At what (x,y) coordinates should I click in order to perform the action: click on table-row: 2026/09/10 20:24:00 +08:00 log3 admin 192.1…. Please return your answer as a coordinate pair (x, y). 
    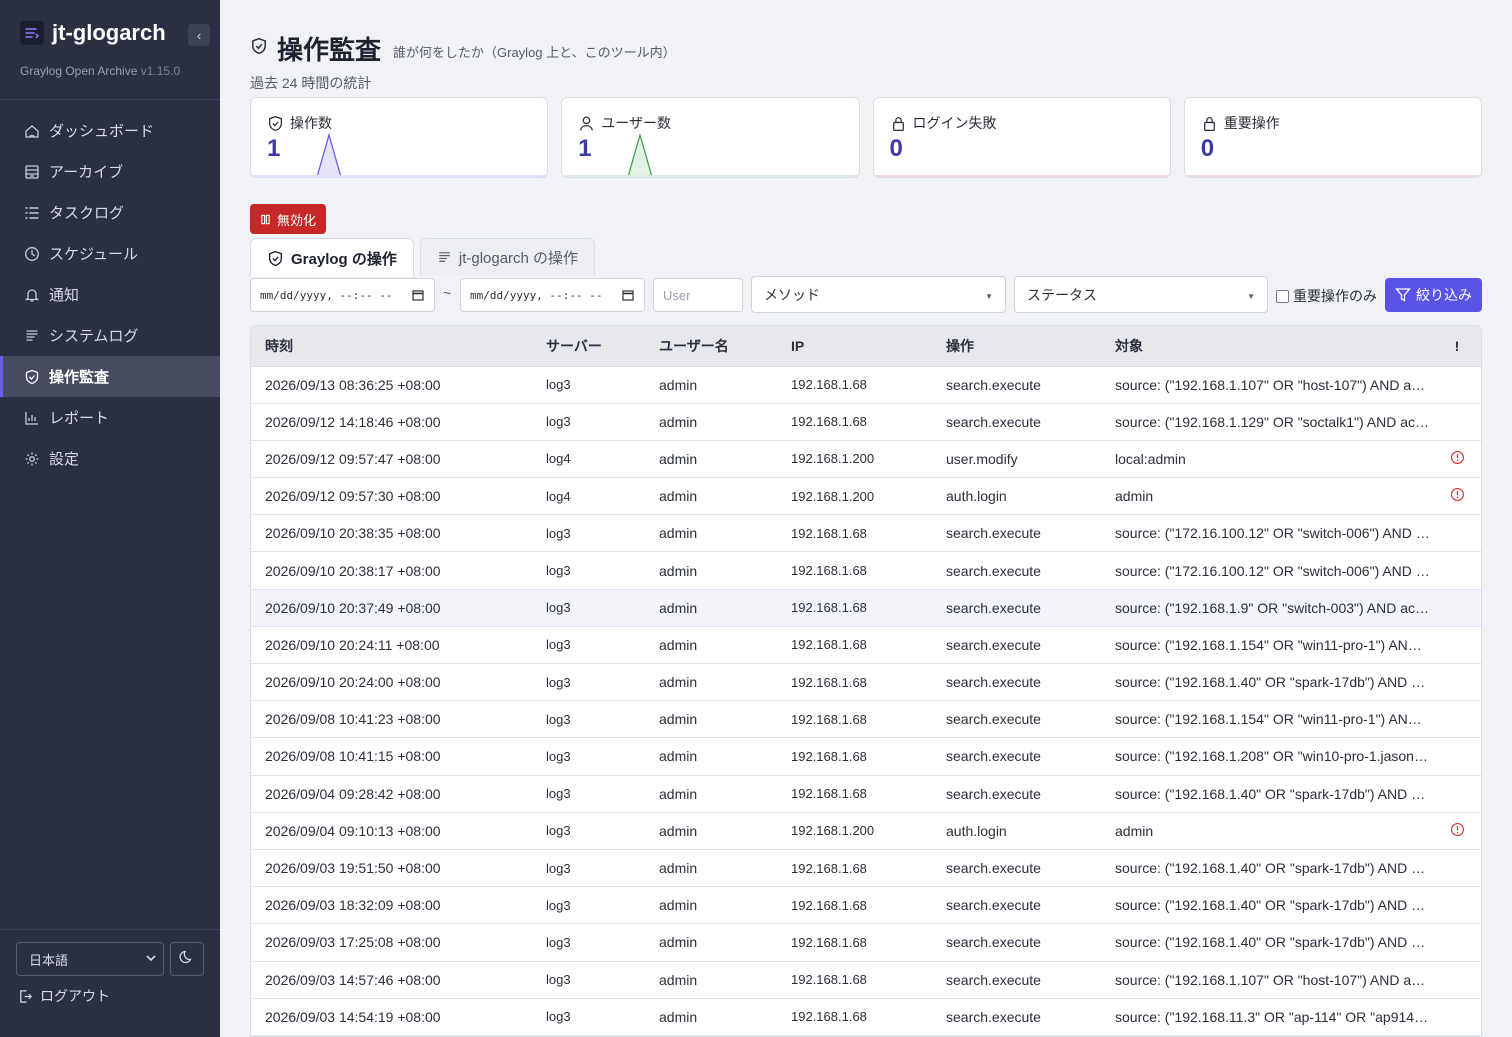
    Looking at the image, I should click on (866, 682).